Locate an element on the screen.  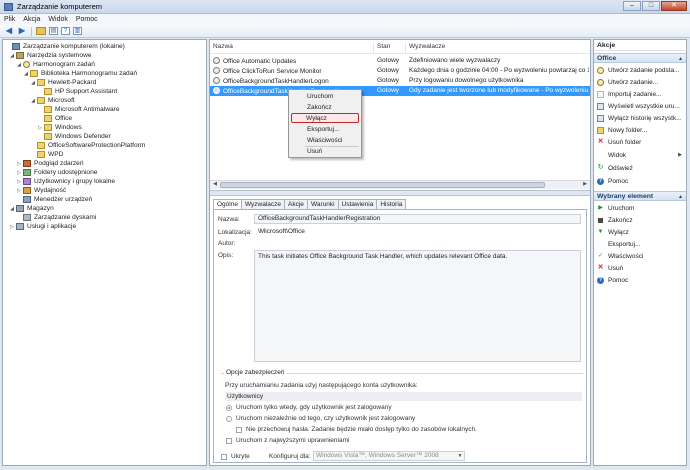
tab-history: Historia is located at coordinates (391, 204).